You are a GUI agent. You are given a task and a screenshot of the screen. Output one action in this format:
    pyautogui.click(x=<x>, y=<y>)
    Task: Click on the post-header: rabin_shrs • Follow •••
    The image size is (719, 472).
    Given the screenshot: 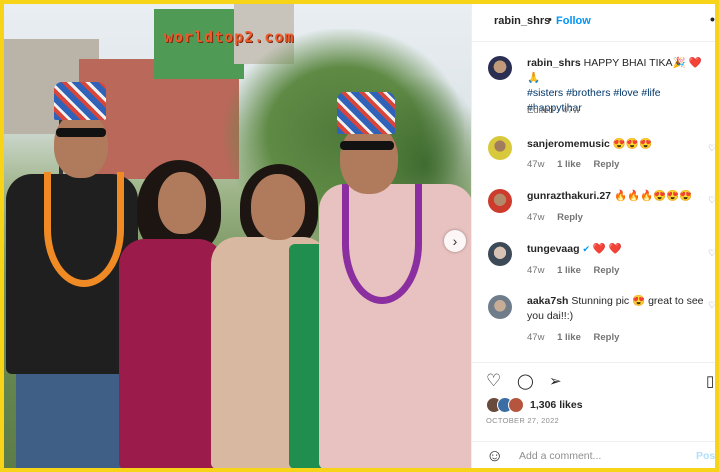 What is the action you would take?
    pyautogui.click(x=593, y=23)
    